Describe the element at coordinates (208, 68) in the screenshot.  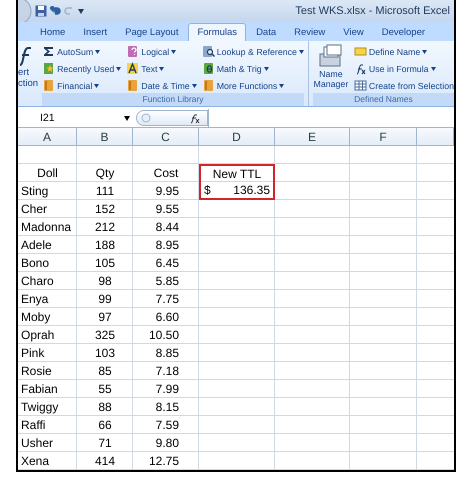
I see `theta-book-icon` at that location.